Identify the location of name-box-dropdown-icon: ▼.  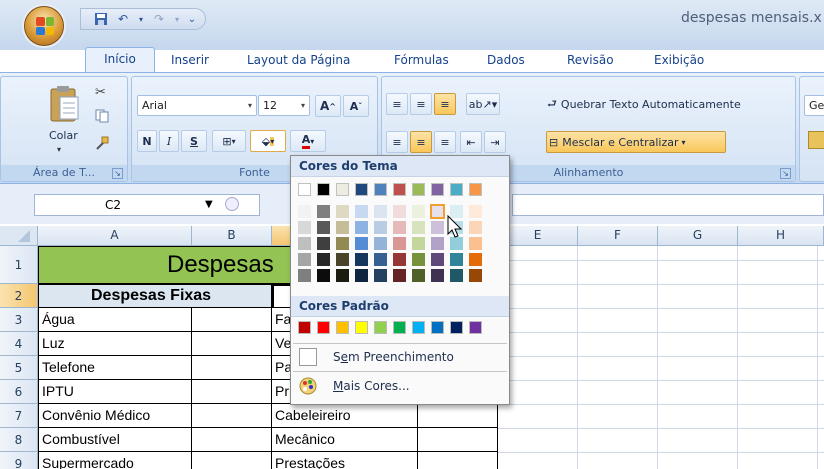
(209, 205).